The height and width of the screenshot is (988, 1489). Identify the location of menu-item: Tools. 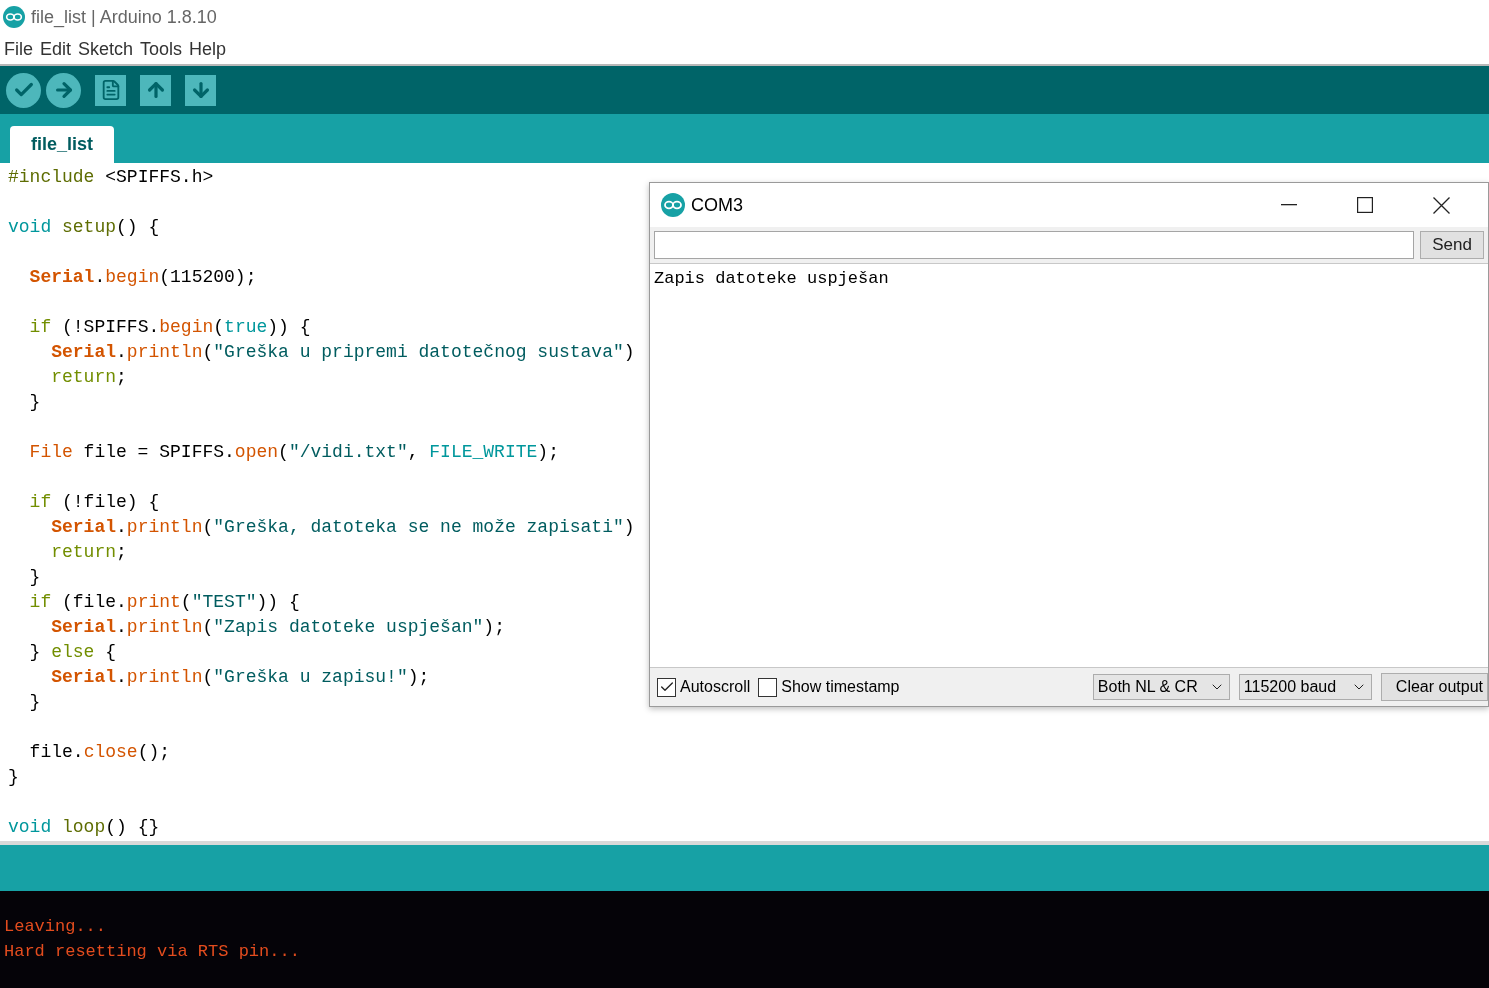
(161, 49).